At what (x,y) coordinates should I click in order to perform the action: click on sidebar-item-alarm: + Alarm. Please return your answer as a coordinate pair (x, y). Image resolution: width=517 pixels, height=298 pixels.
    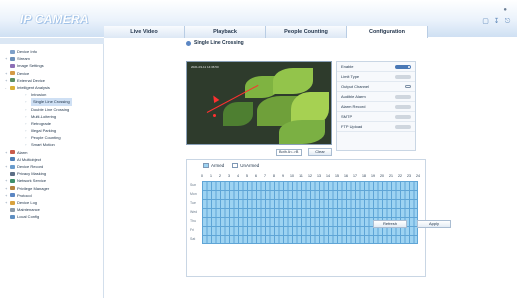
    Looking at the image, I should click on (38, 152).